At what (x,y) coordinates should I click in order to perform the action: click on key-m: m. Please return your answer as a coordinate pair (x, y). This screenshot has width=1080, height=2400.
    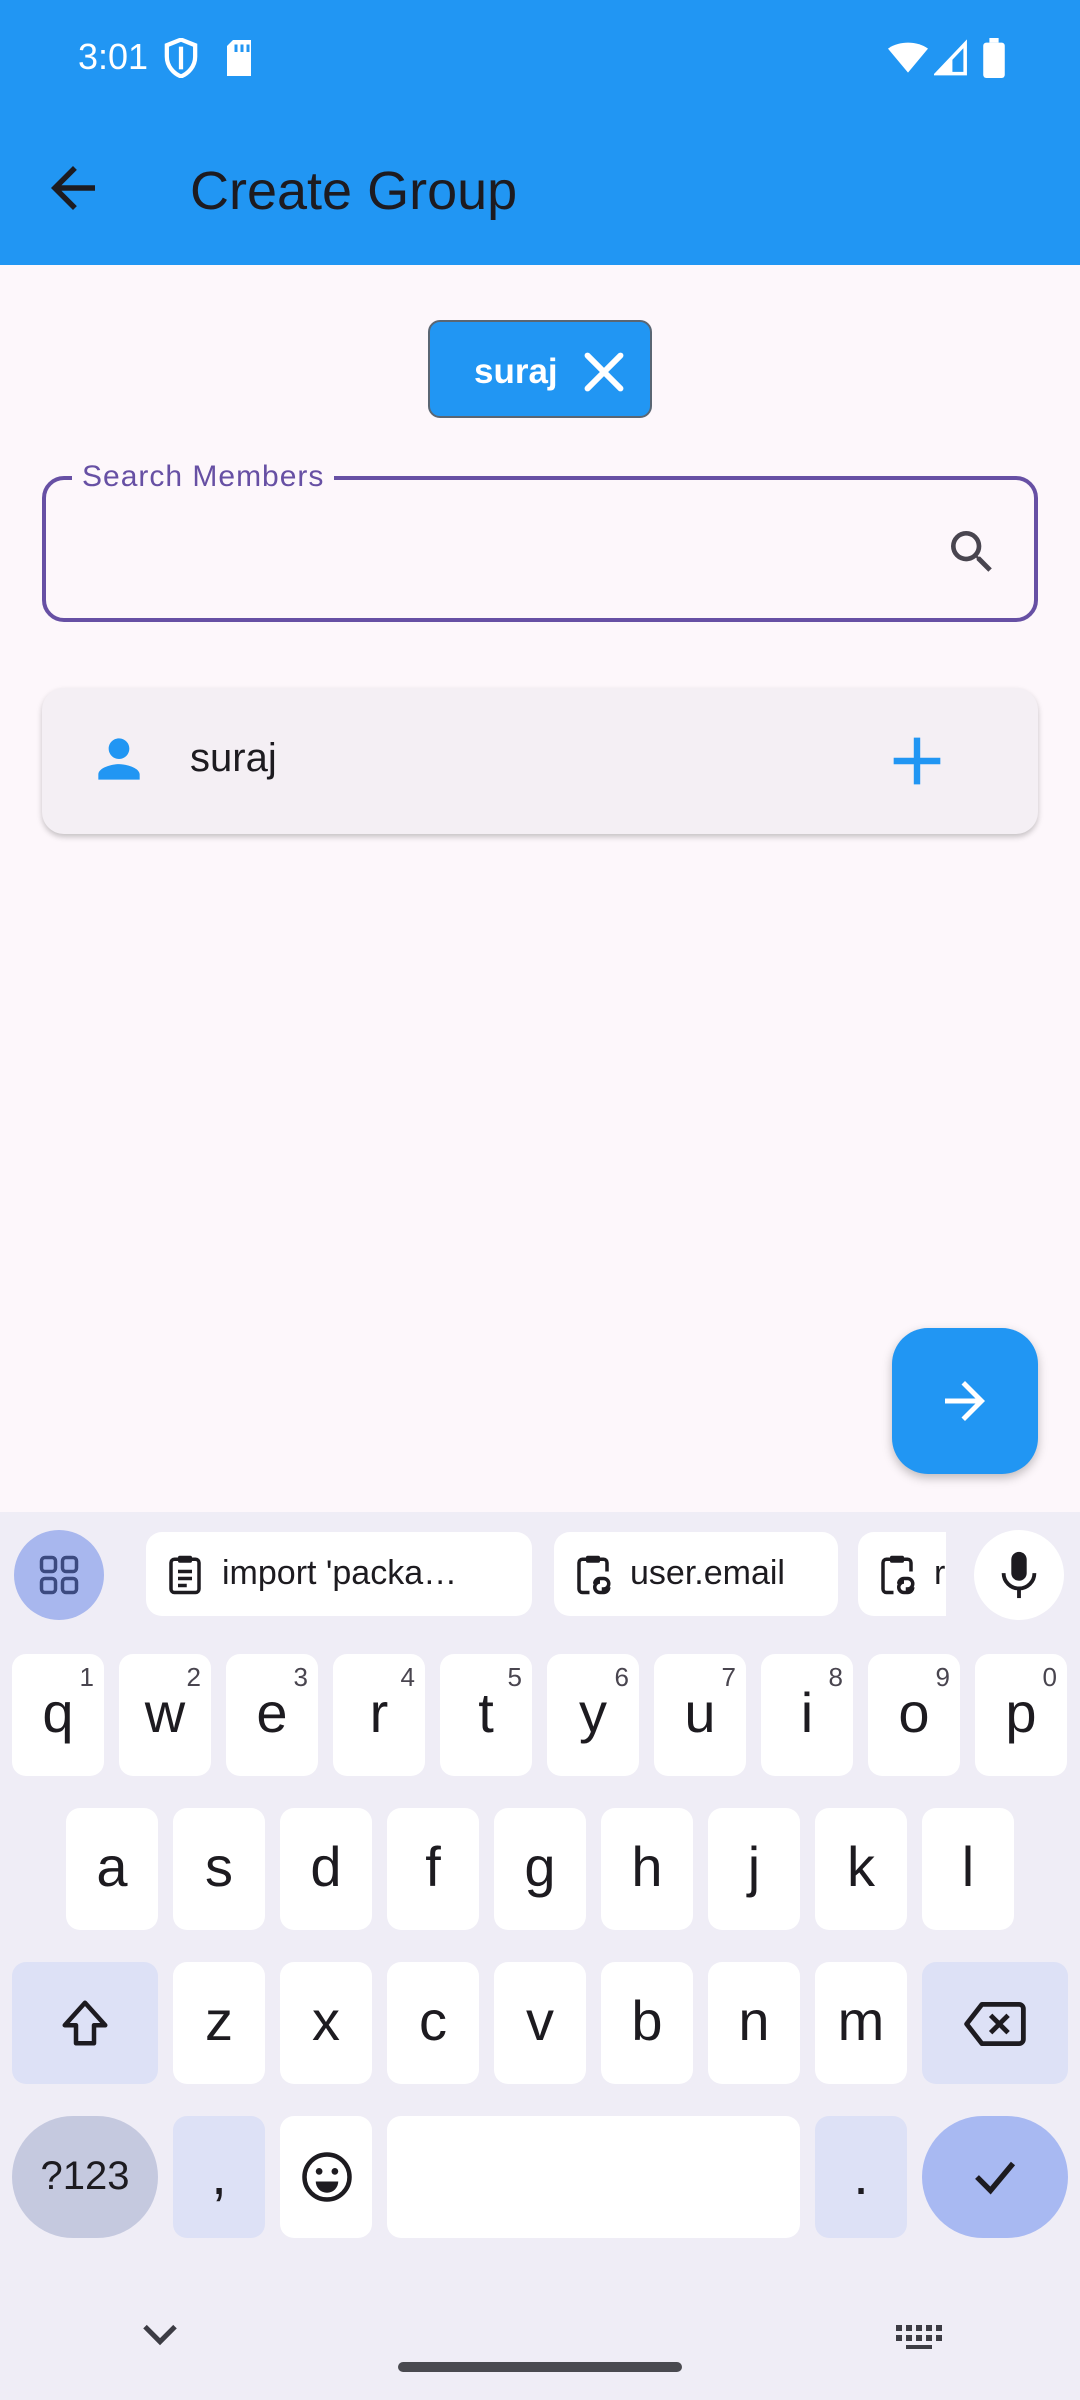
    Looking at the image, I should click on (861, 2023).